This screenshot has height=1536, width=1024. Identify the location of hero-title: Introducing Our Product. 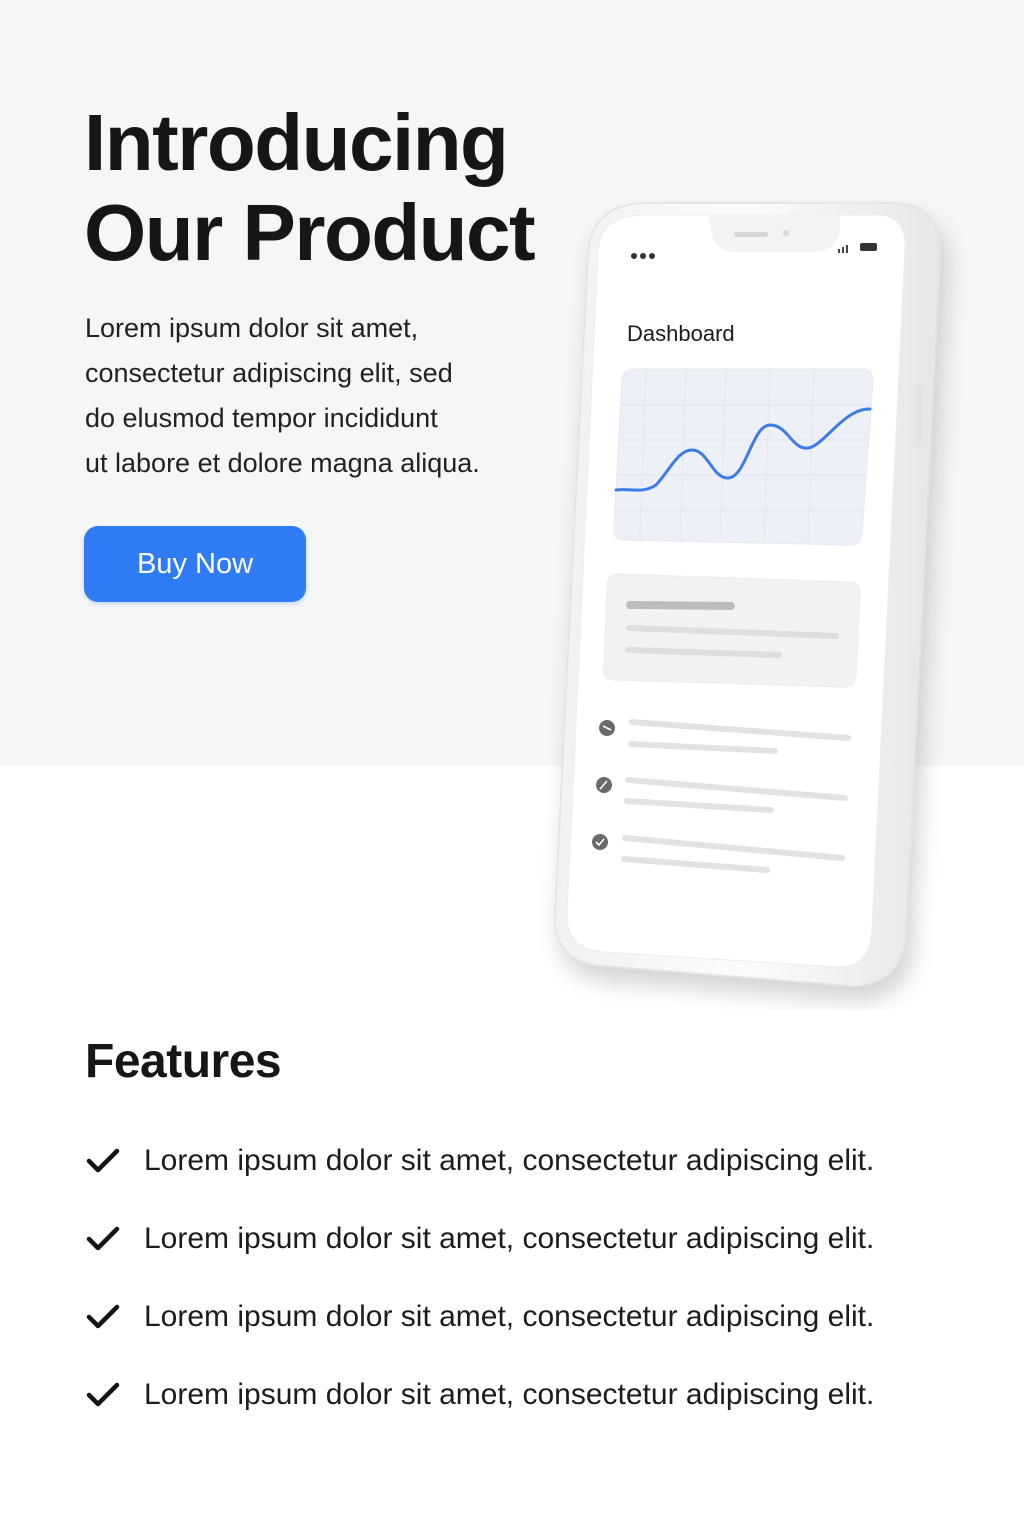
(344, 188).